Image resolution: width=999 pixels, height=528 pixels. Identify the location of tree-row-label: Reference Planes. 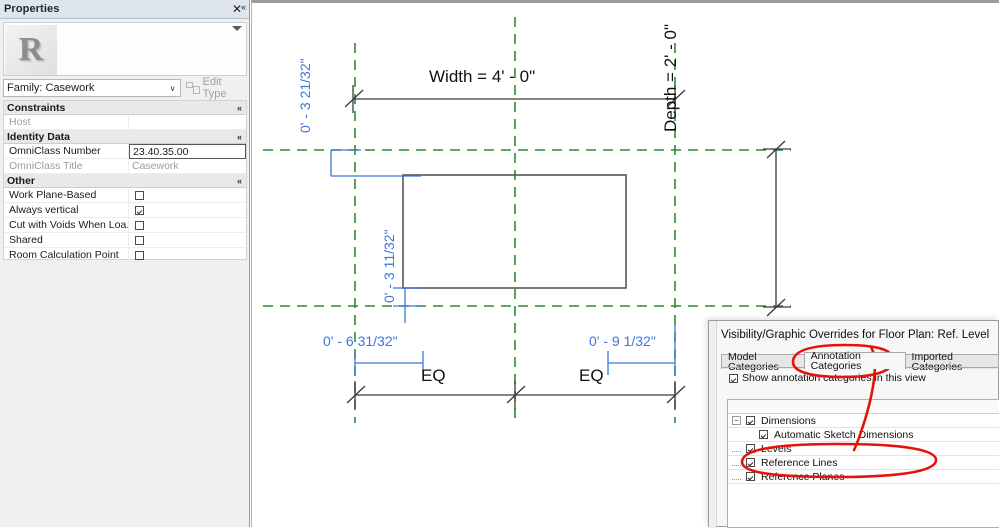
(803, 476).